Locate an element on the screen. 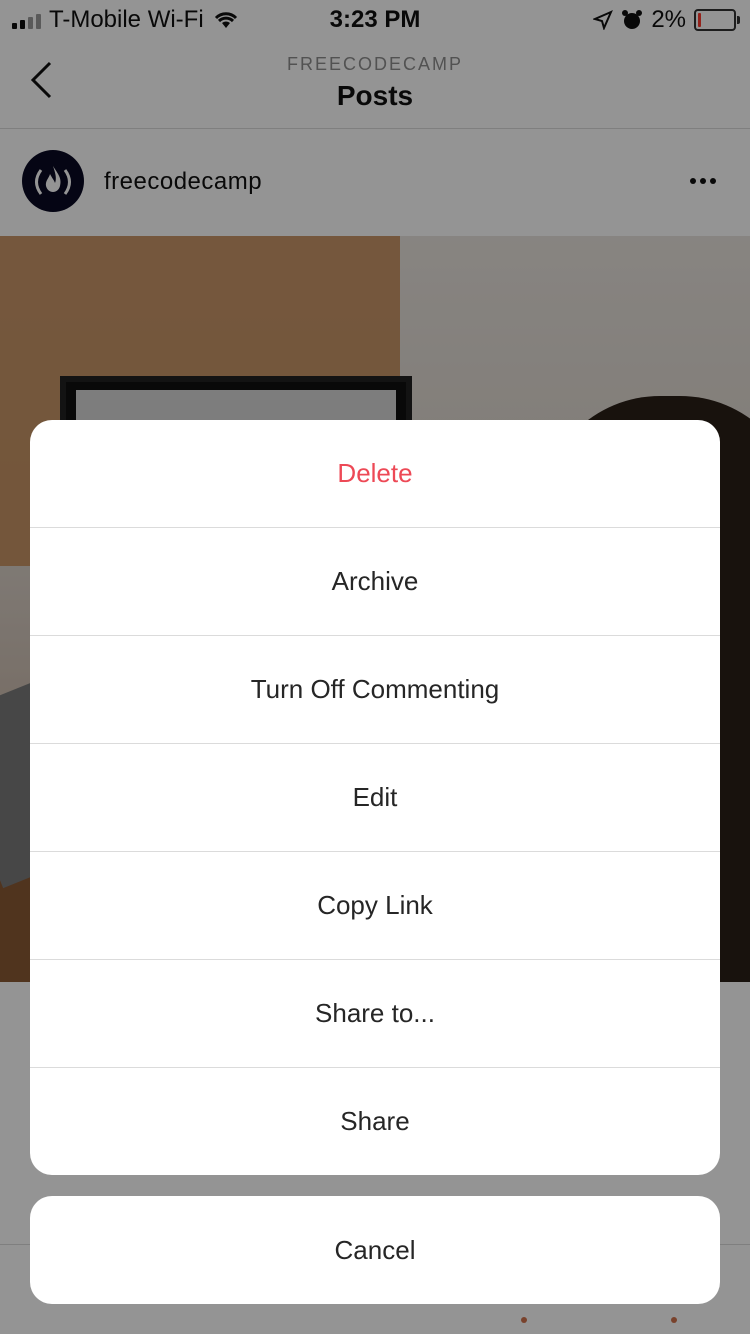 This screenshot has height=1335, width=750. share-button: Share is located at coordinates (375, 1121).